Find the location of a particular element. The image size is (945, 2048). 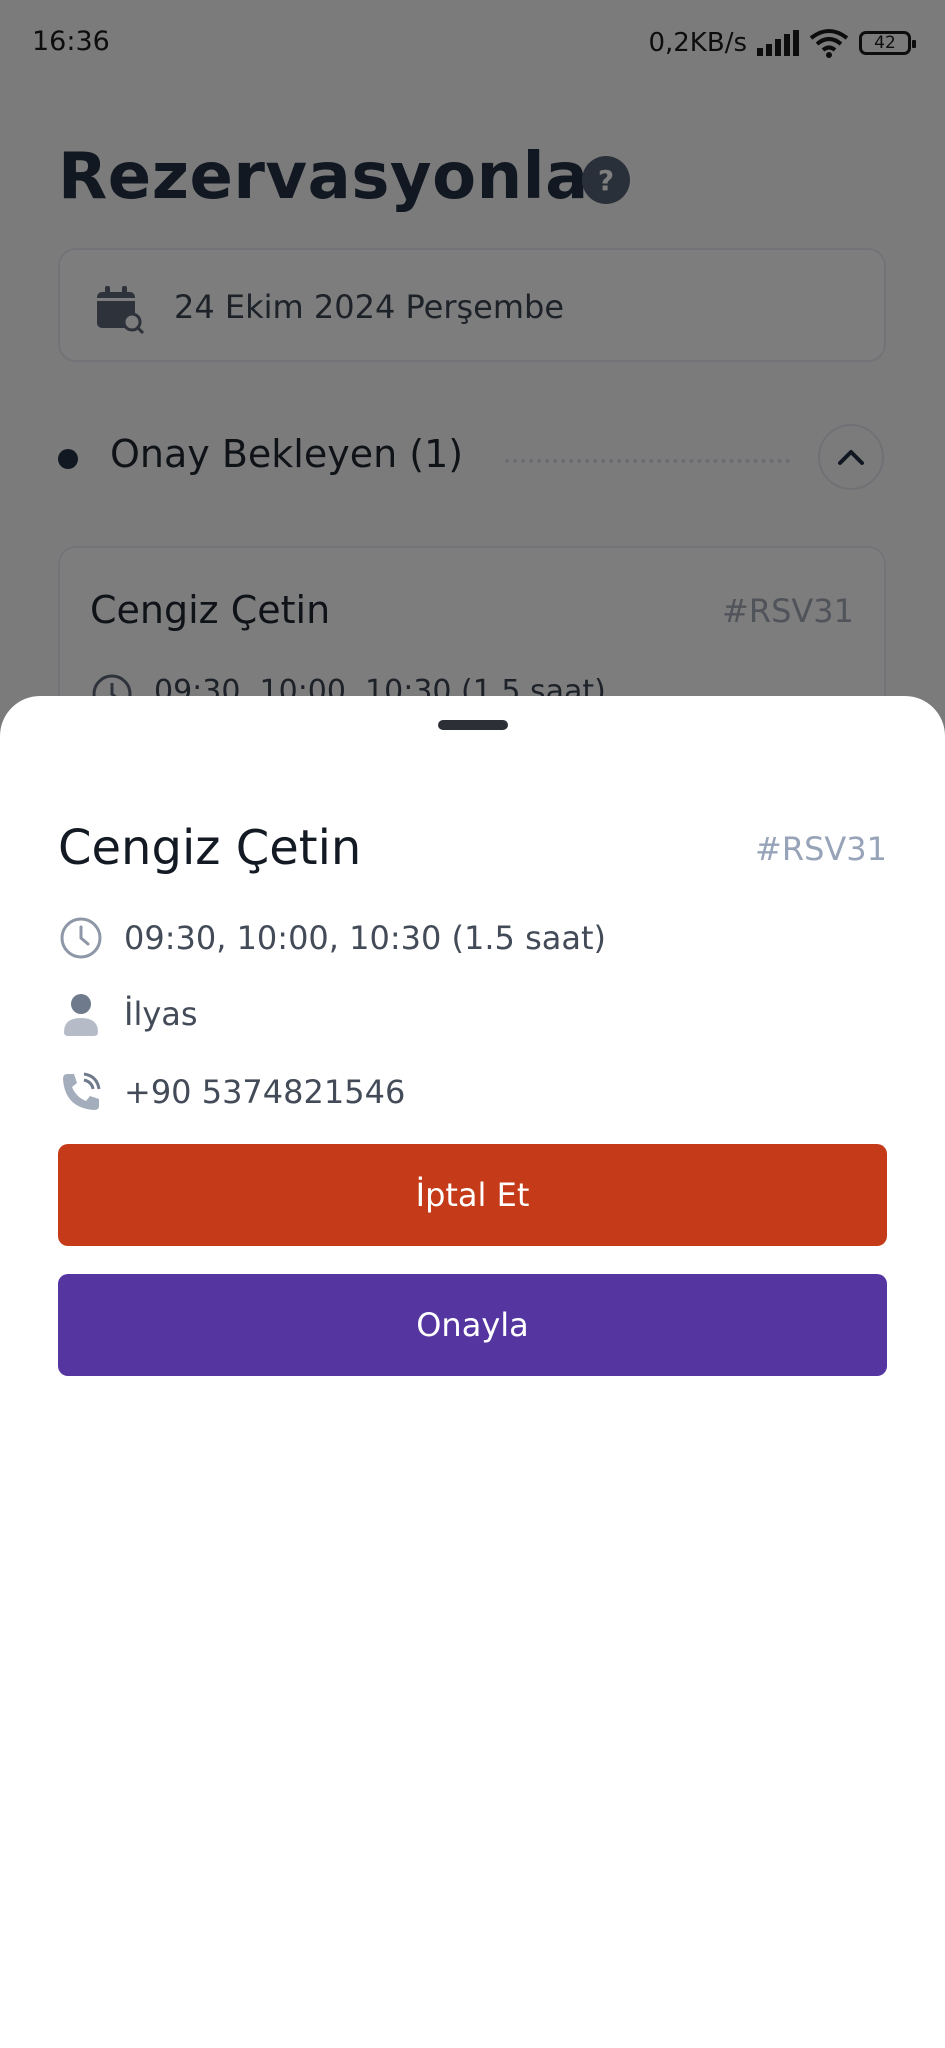

reservation-time-row: 09:30, 10:00, 10:30 (1.5 saat) is located at coordinates (332, 938).